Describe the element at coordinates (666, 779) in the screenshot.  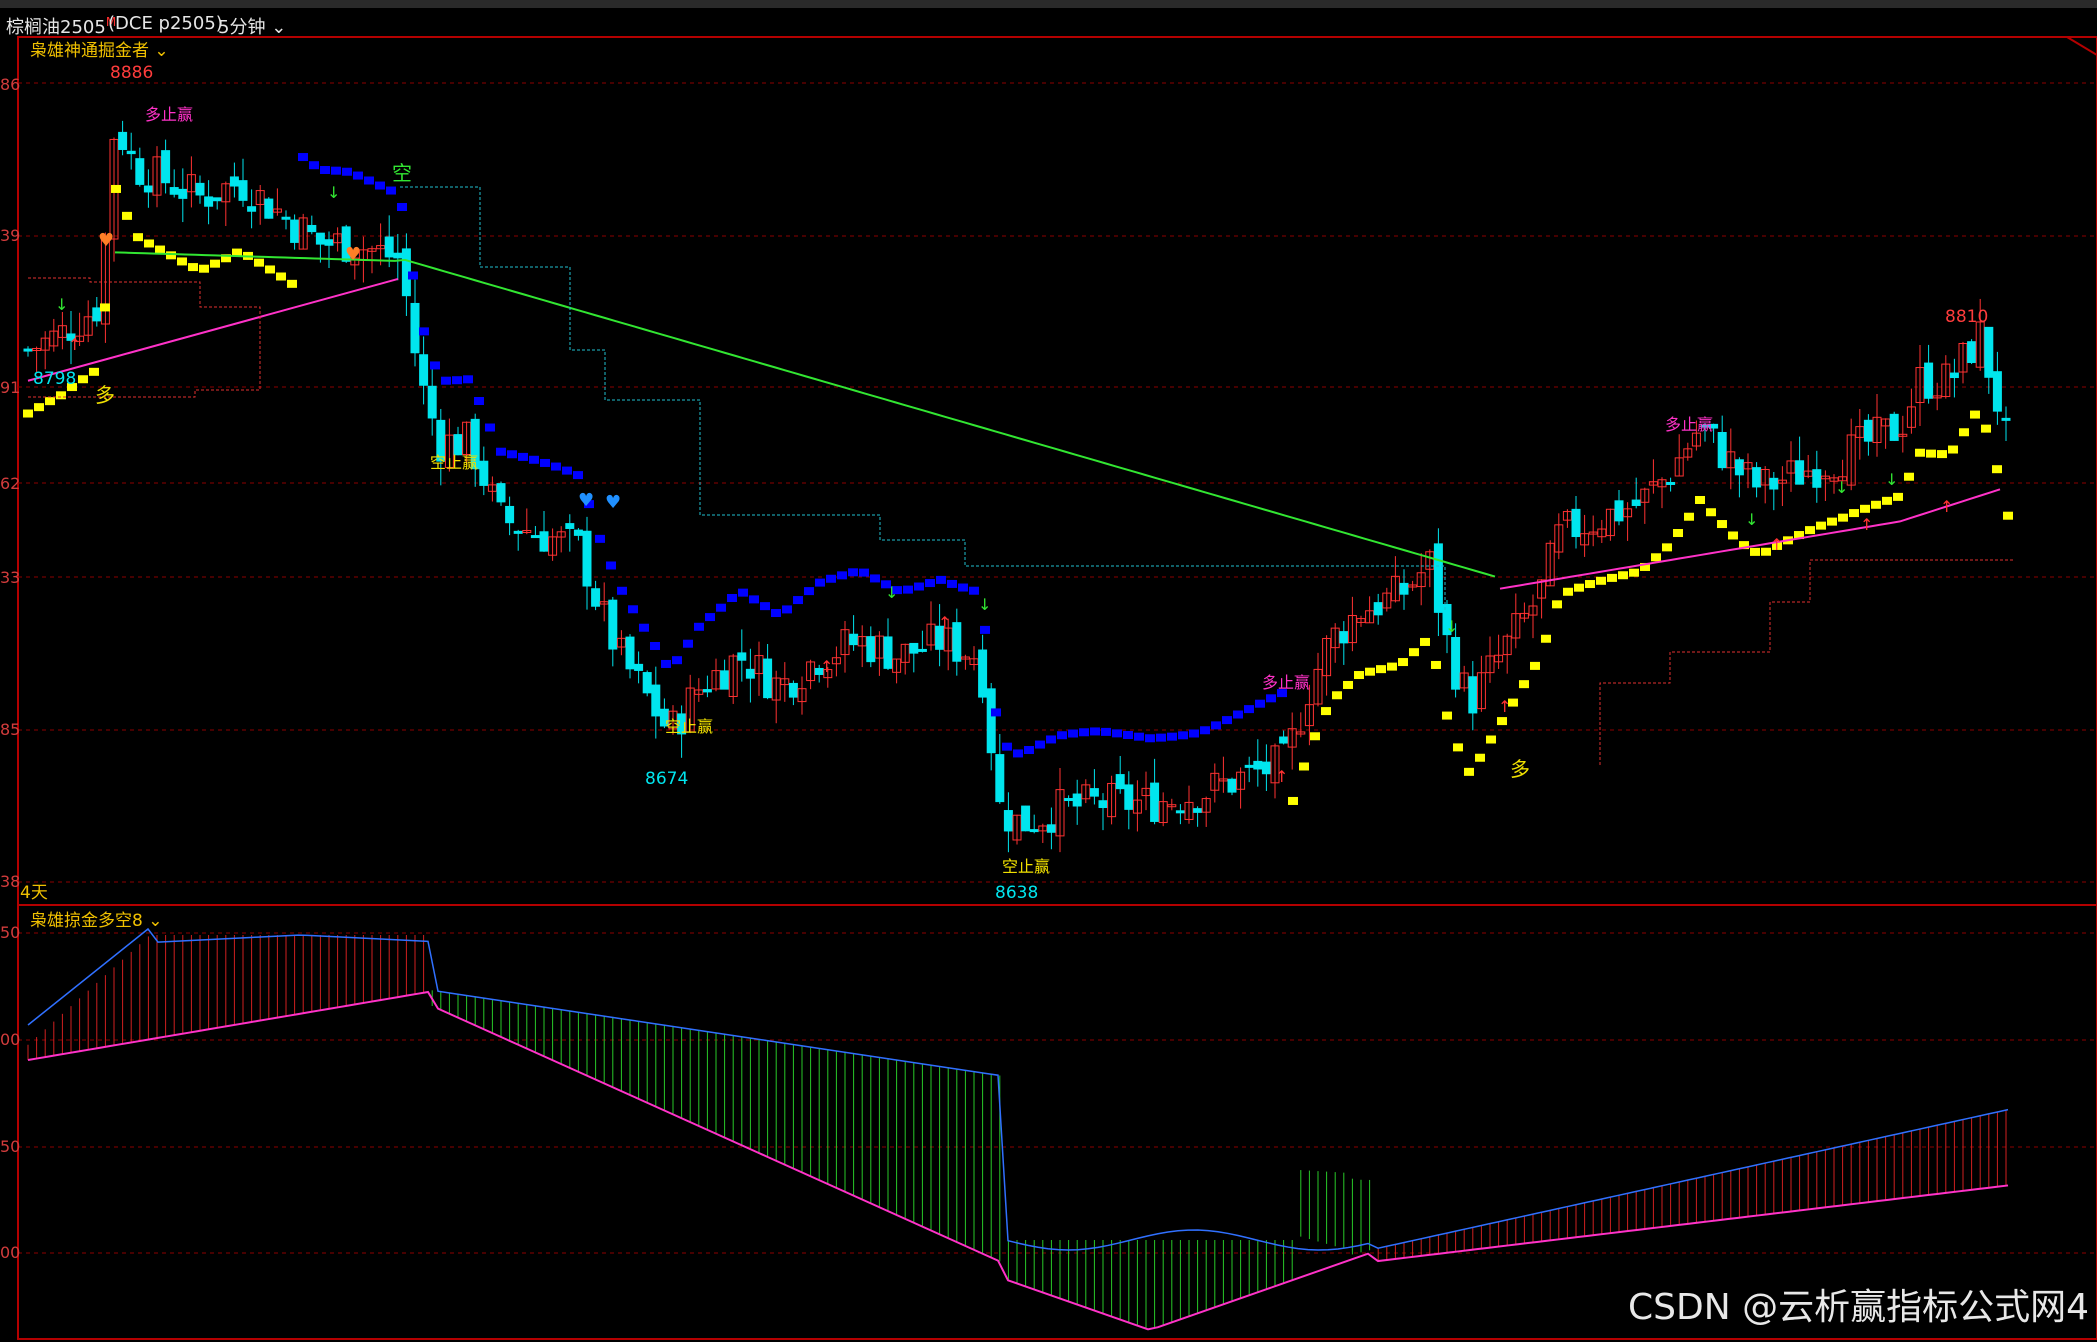
I see `price-low-label: 8674` at that location.